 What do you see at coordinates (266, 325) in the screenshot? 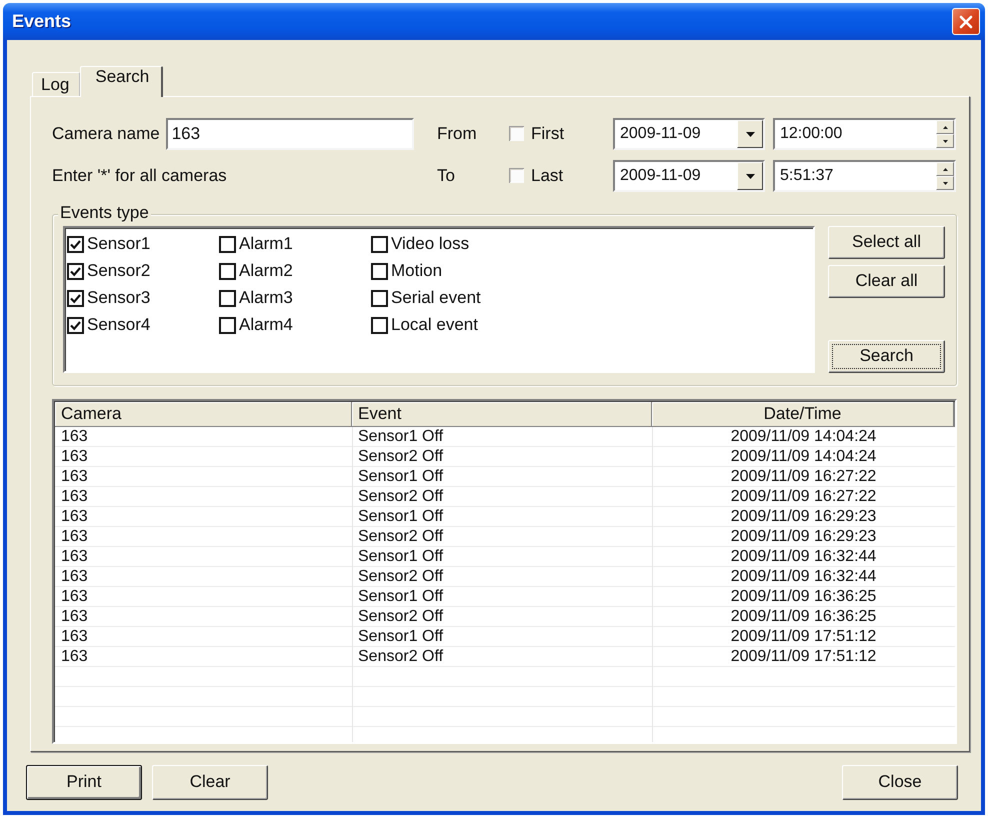
I see `checkbox-label: Alarm4` at bounding box center [266, 325].